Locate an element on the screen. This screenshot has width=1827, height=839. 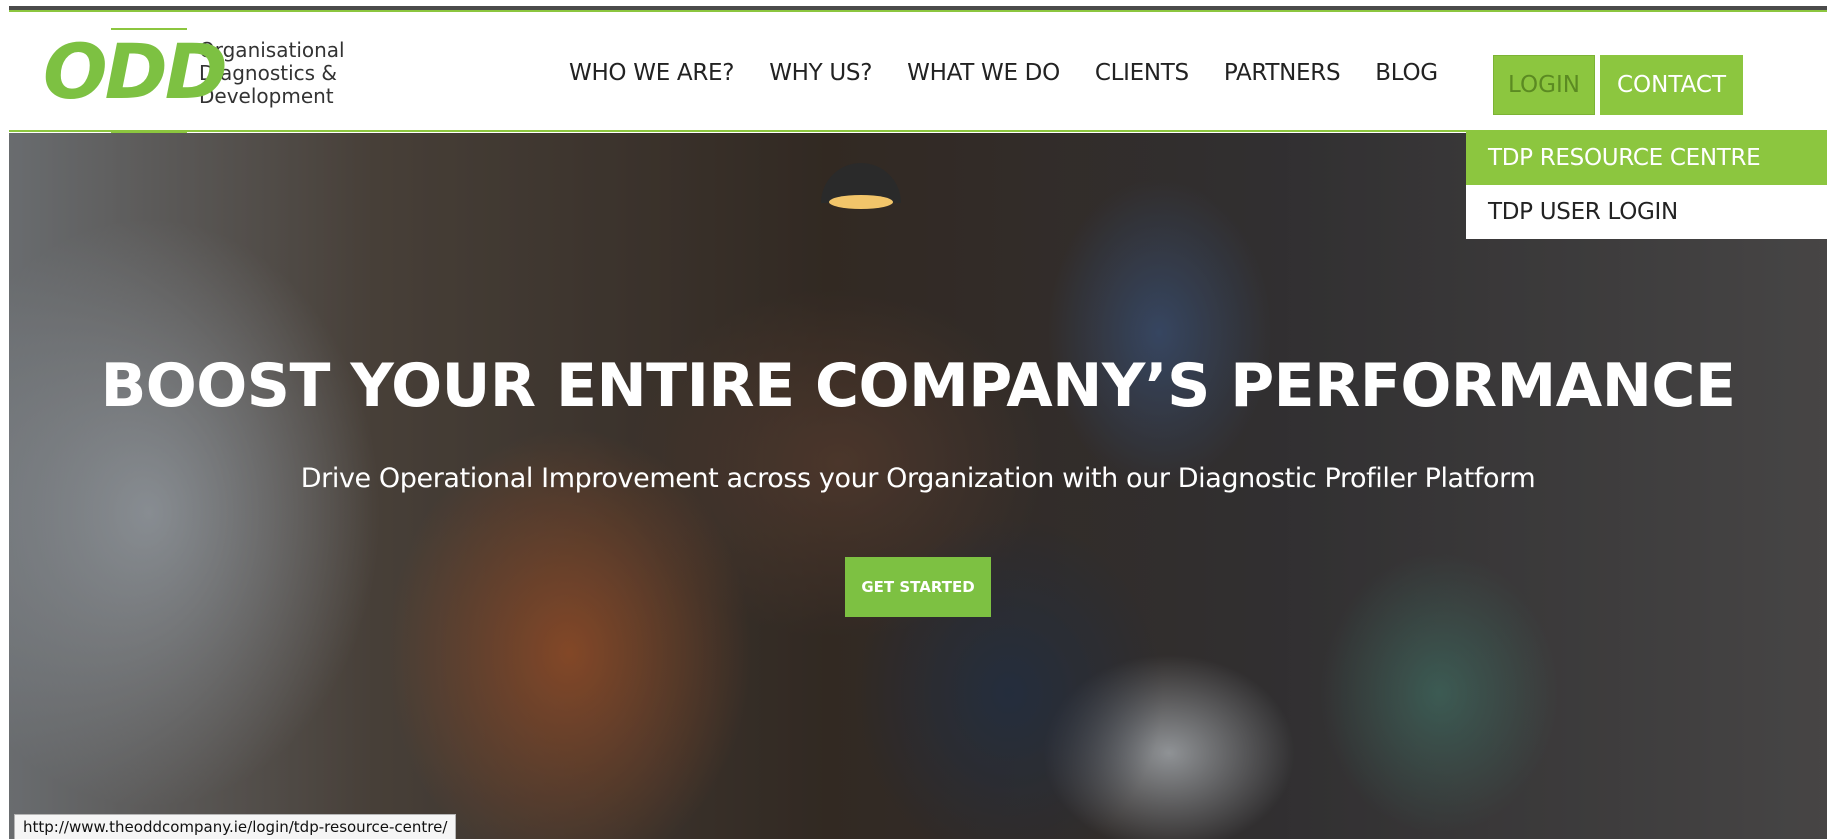
login-button: LOGIN is located at coordinates (1544, 85).